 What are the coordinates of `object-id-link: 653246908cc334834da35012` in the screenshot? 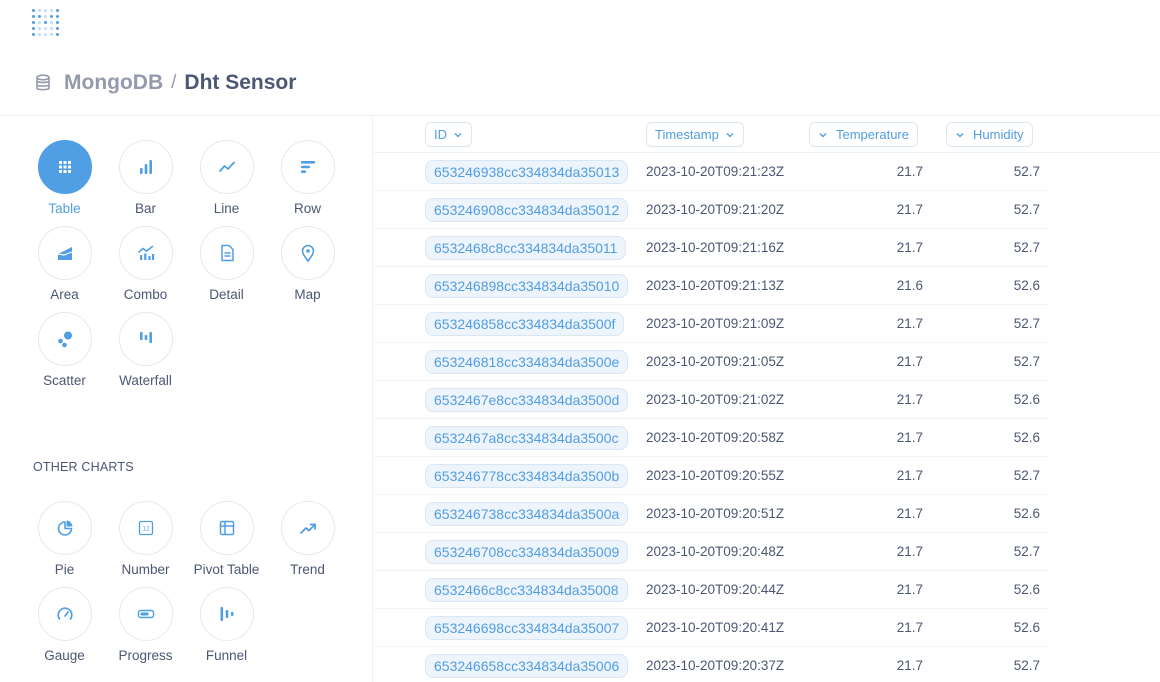 It's located at (527, 210).